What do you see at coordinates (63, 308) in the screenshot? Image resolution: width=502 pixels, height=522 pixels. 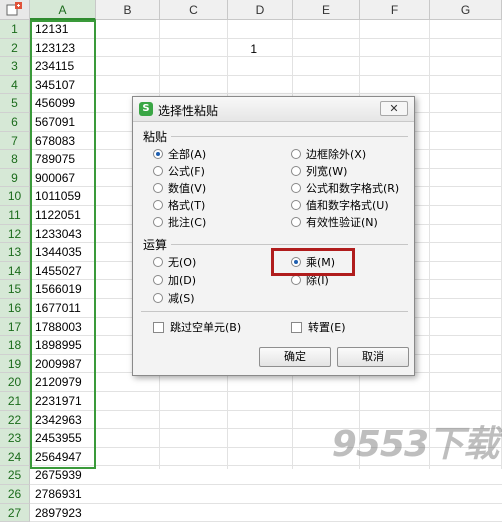 I see `cell-a: 1677011` at bounding box center [63, 308].